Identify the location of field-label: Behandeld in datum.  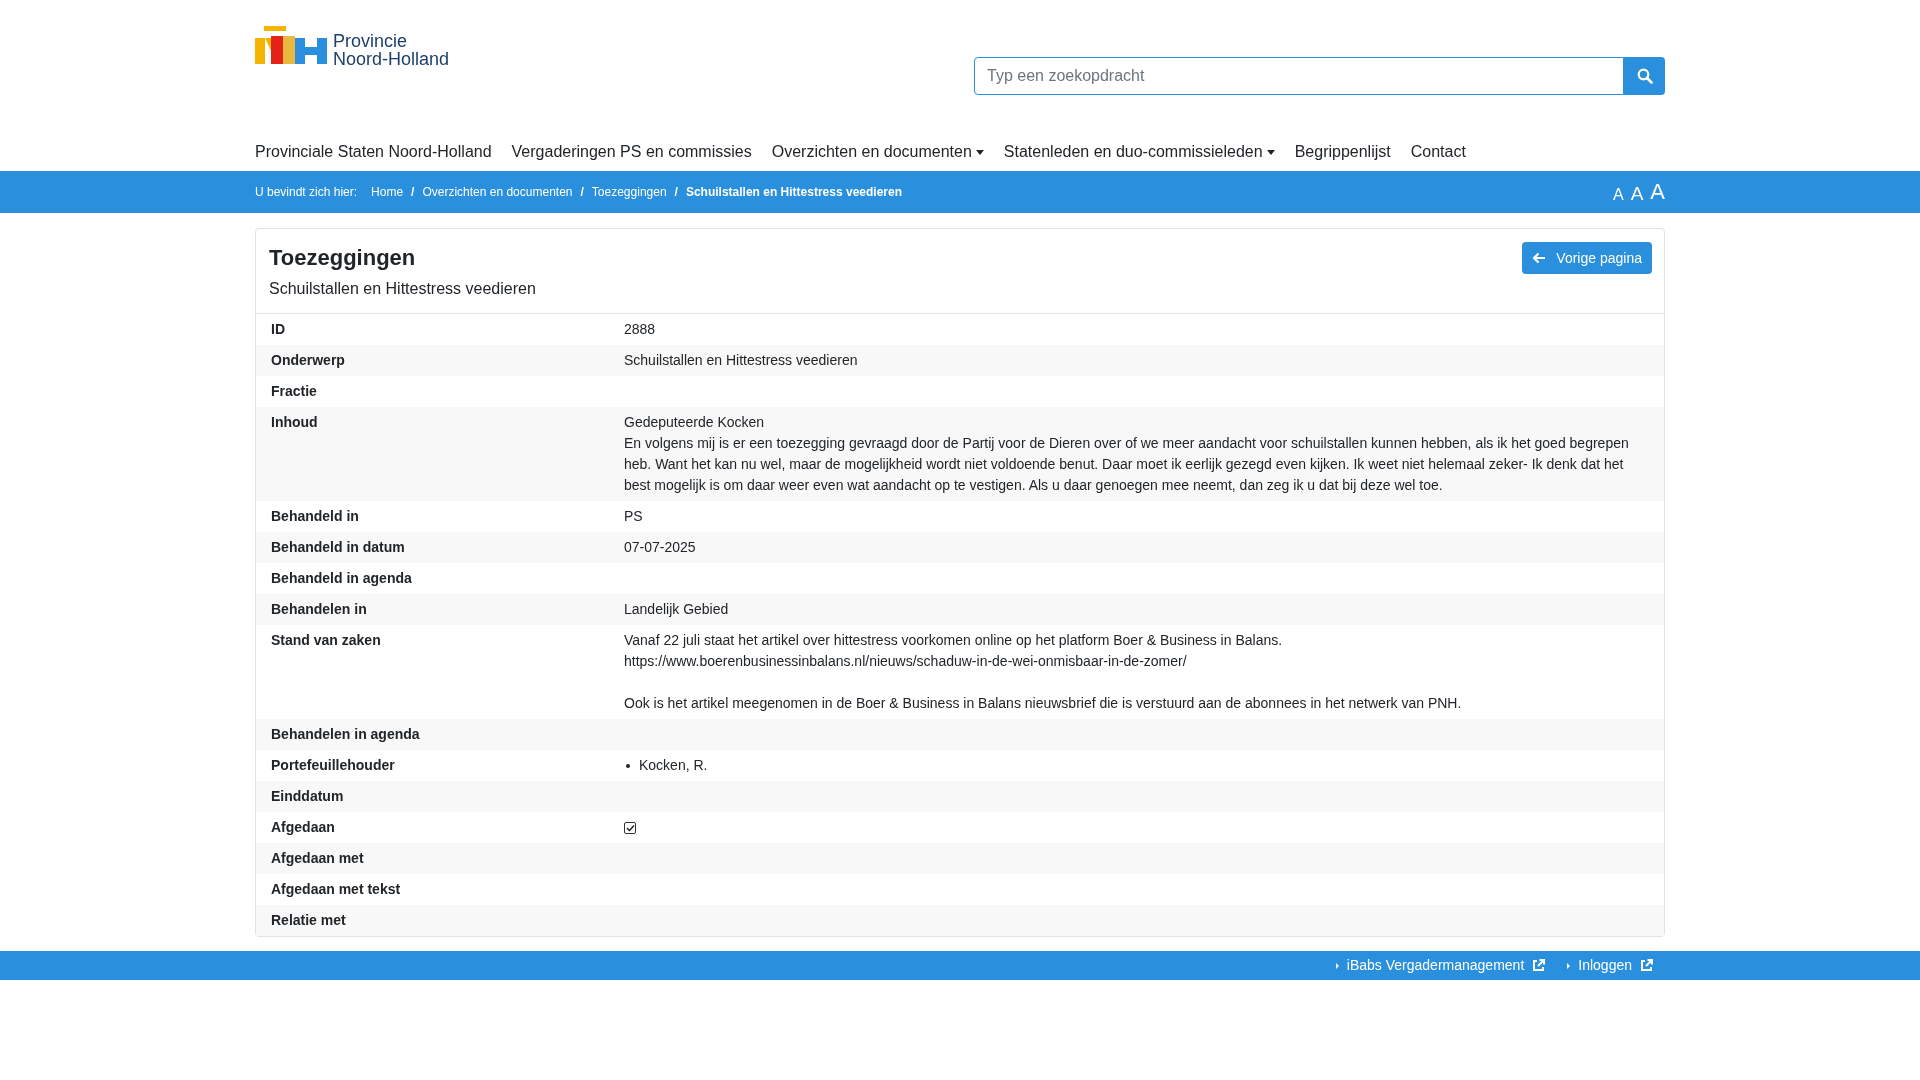
(338, 547).